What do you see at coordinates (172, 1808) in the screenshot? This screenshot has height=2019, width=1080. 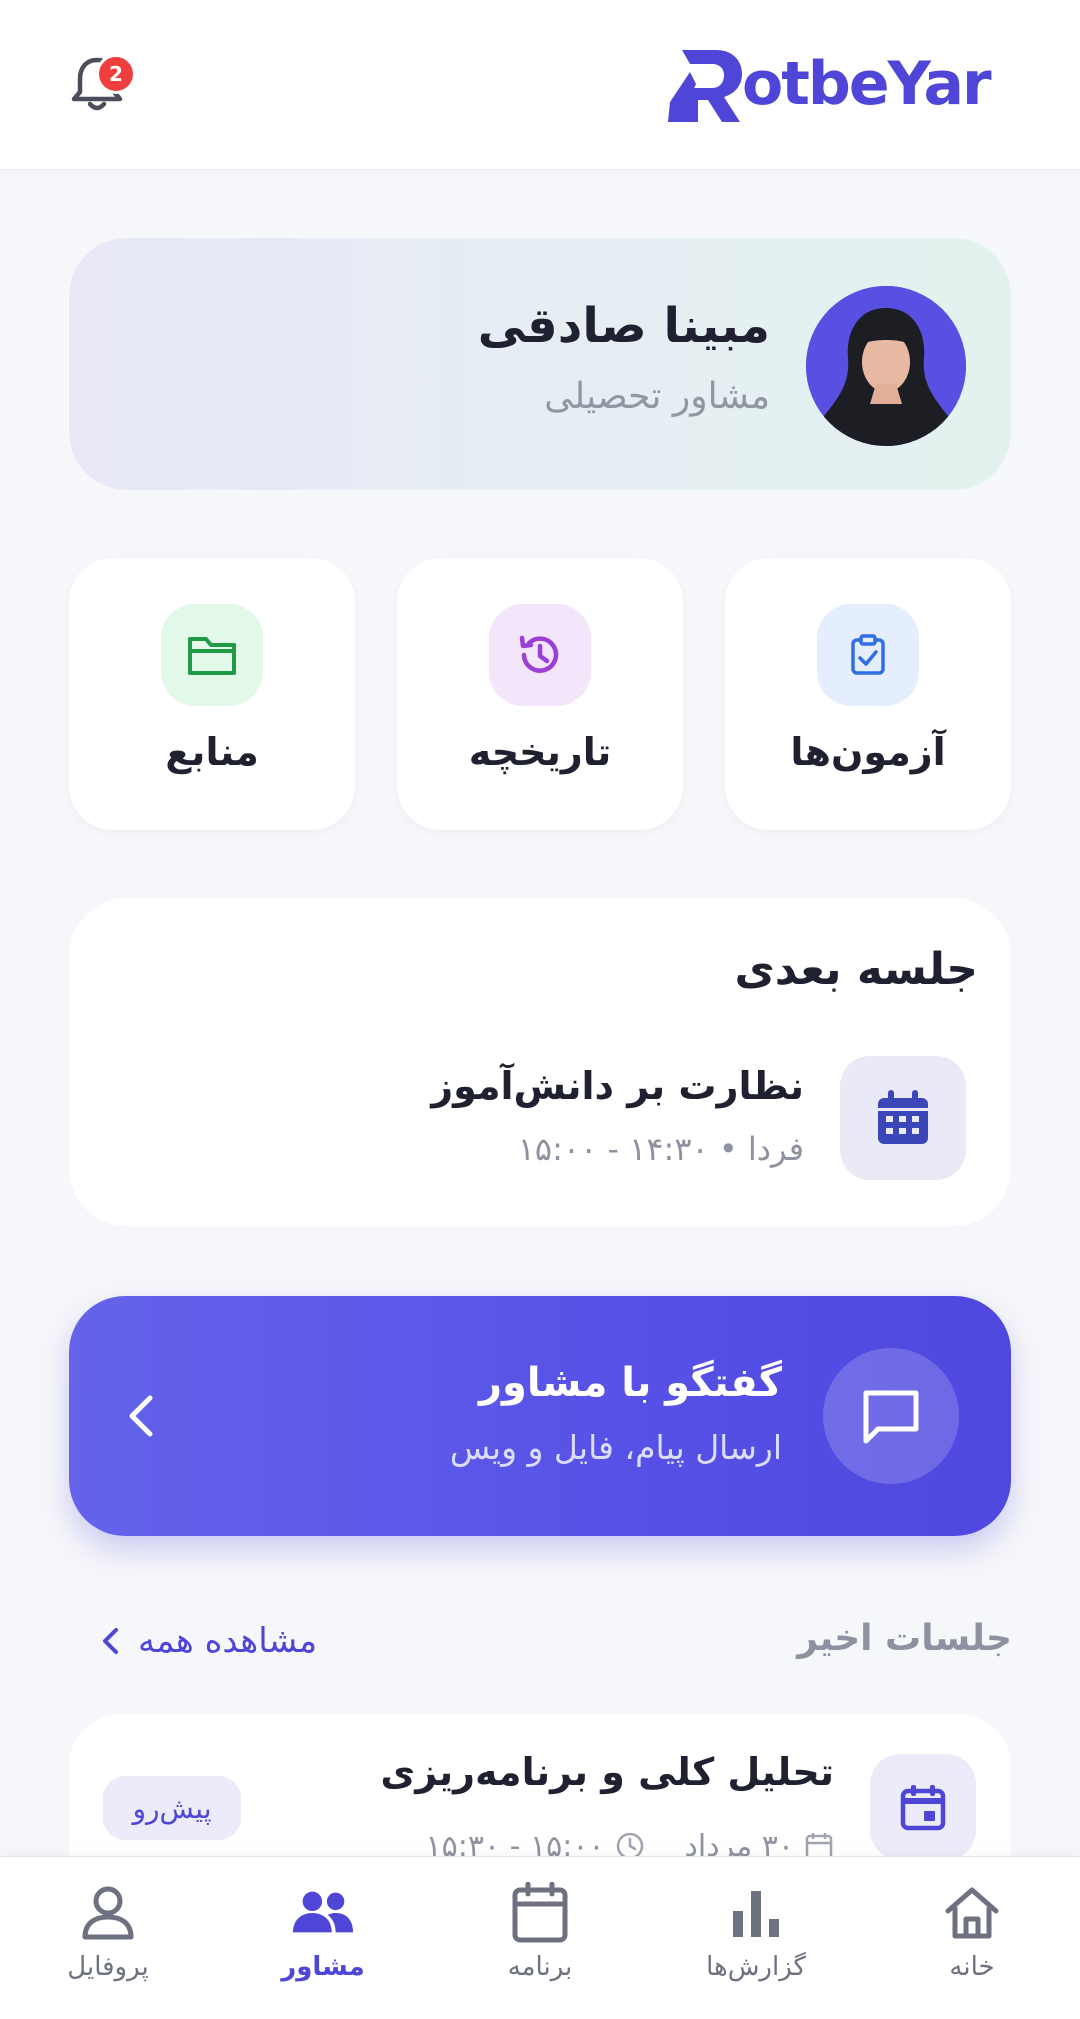 I see `status-badge: پیش‌رو` at bounding box center [172, 1808].